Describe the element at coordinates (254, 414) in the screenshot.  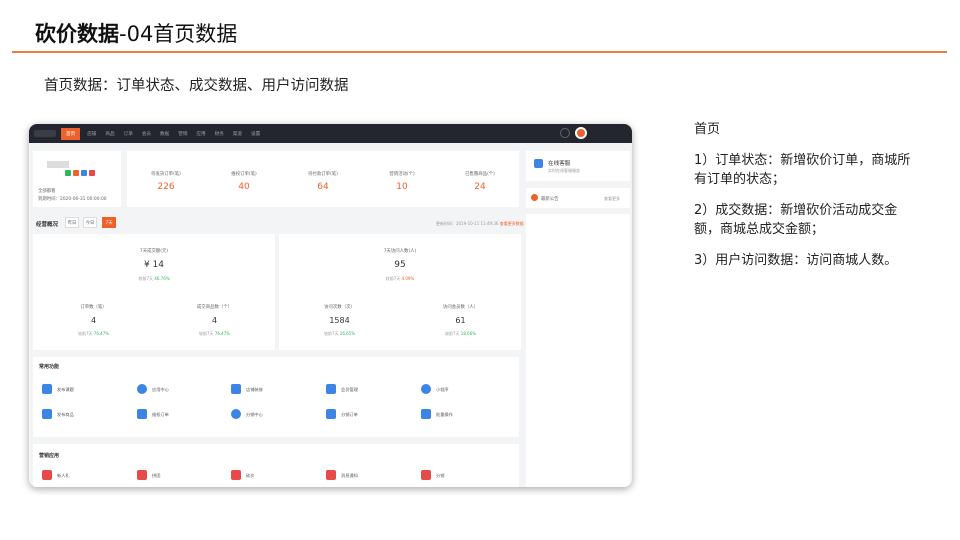
I see `tool-label: 分销中心` at that location.